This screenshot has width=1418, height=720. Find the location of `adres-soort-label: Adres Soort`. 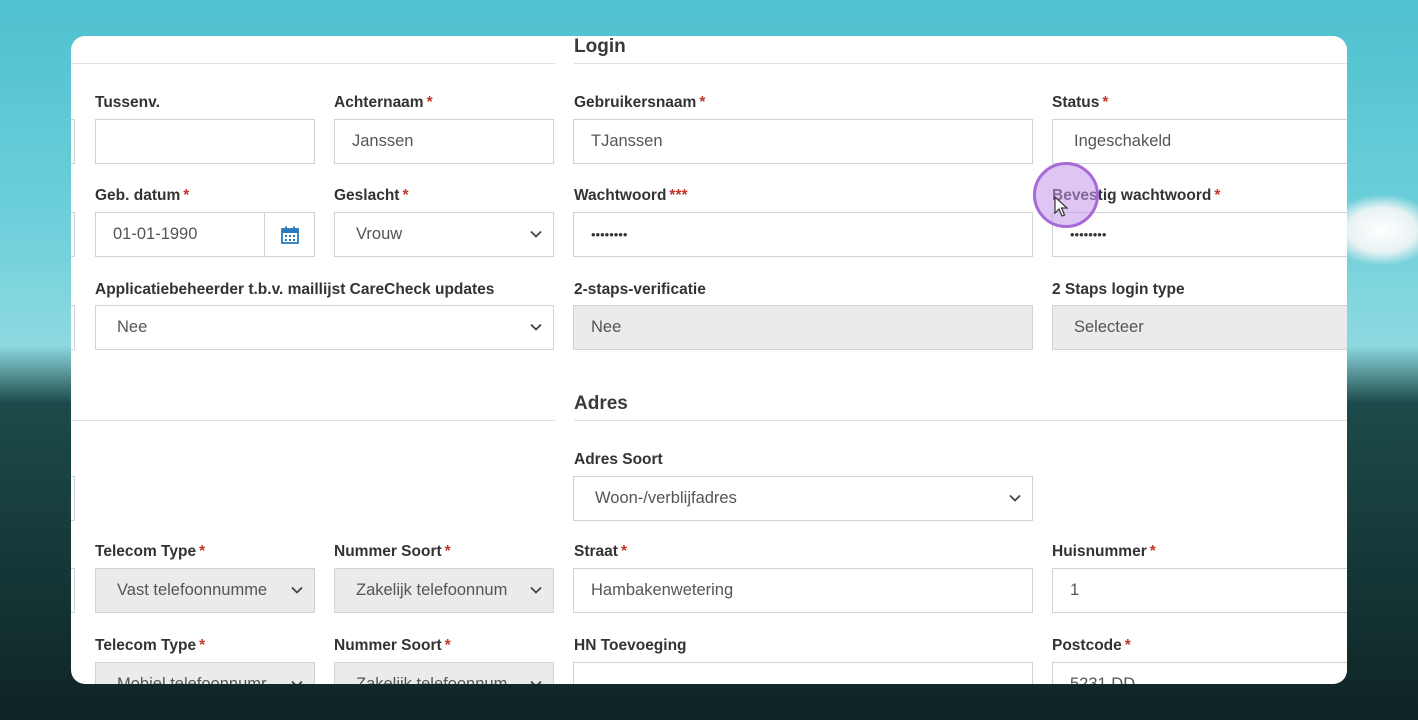

adres-soort-label: Adres Soort is located at coordinates (618, 459).